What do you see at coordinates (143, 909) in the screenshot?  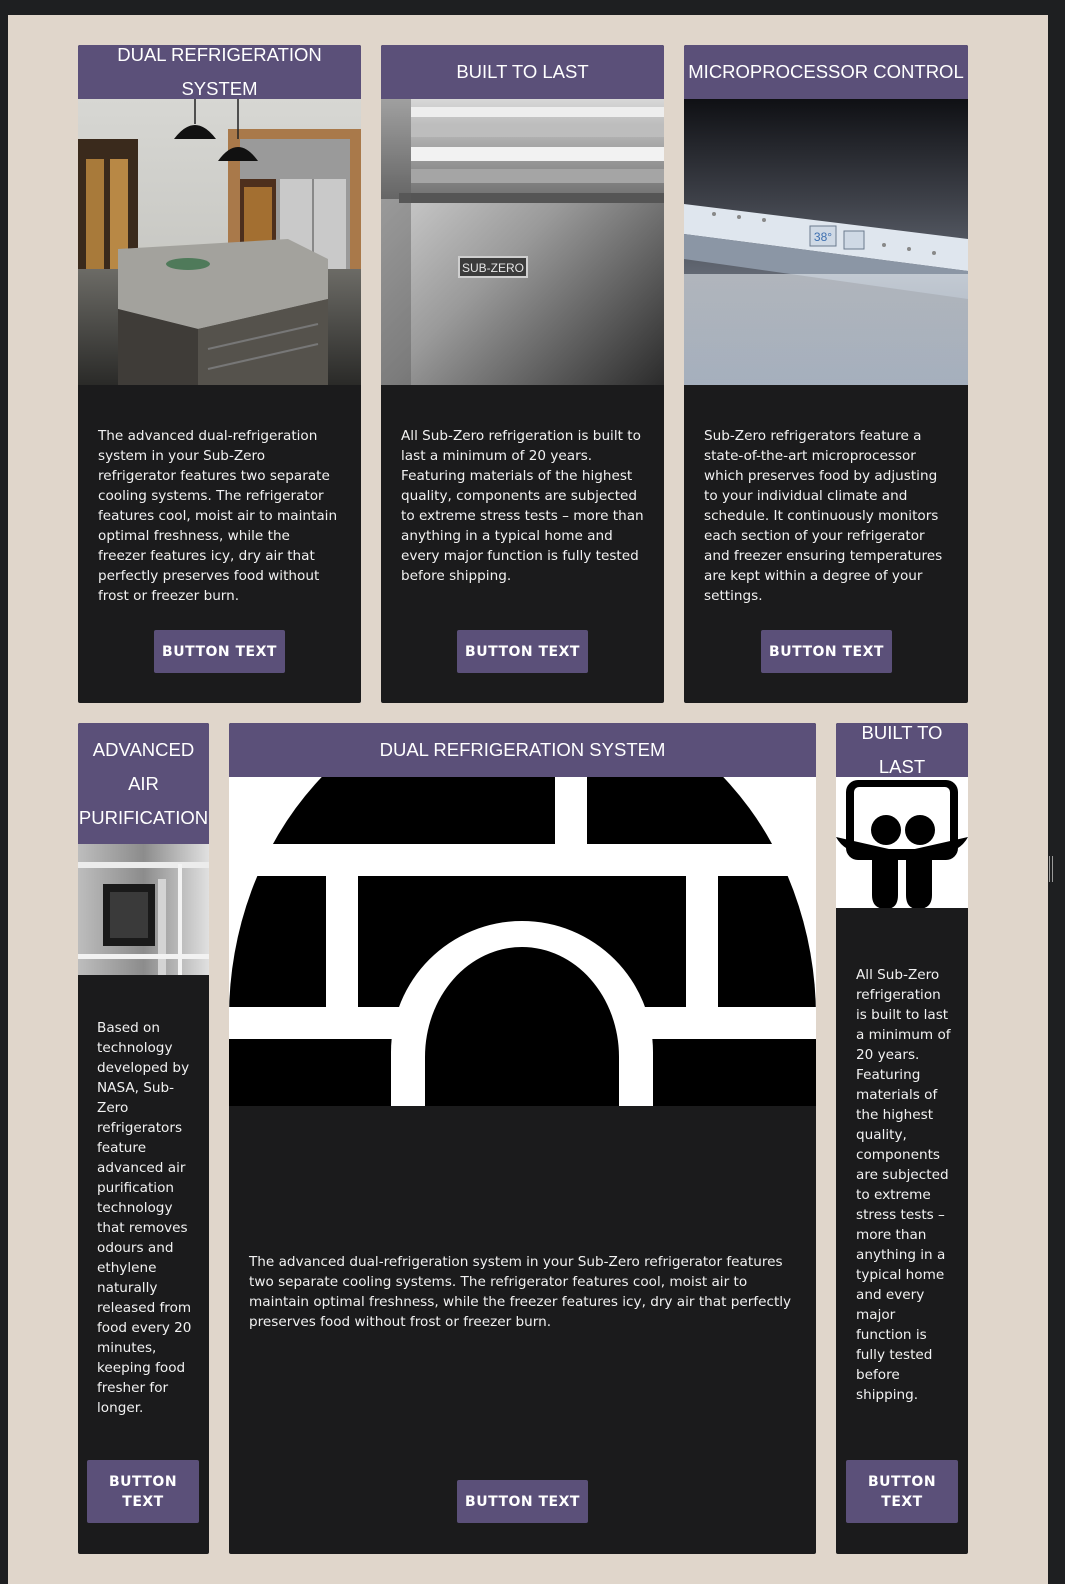 I see `air-purifier-photo` at bounding box center [143, 909].